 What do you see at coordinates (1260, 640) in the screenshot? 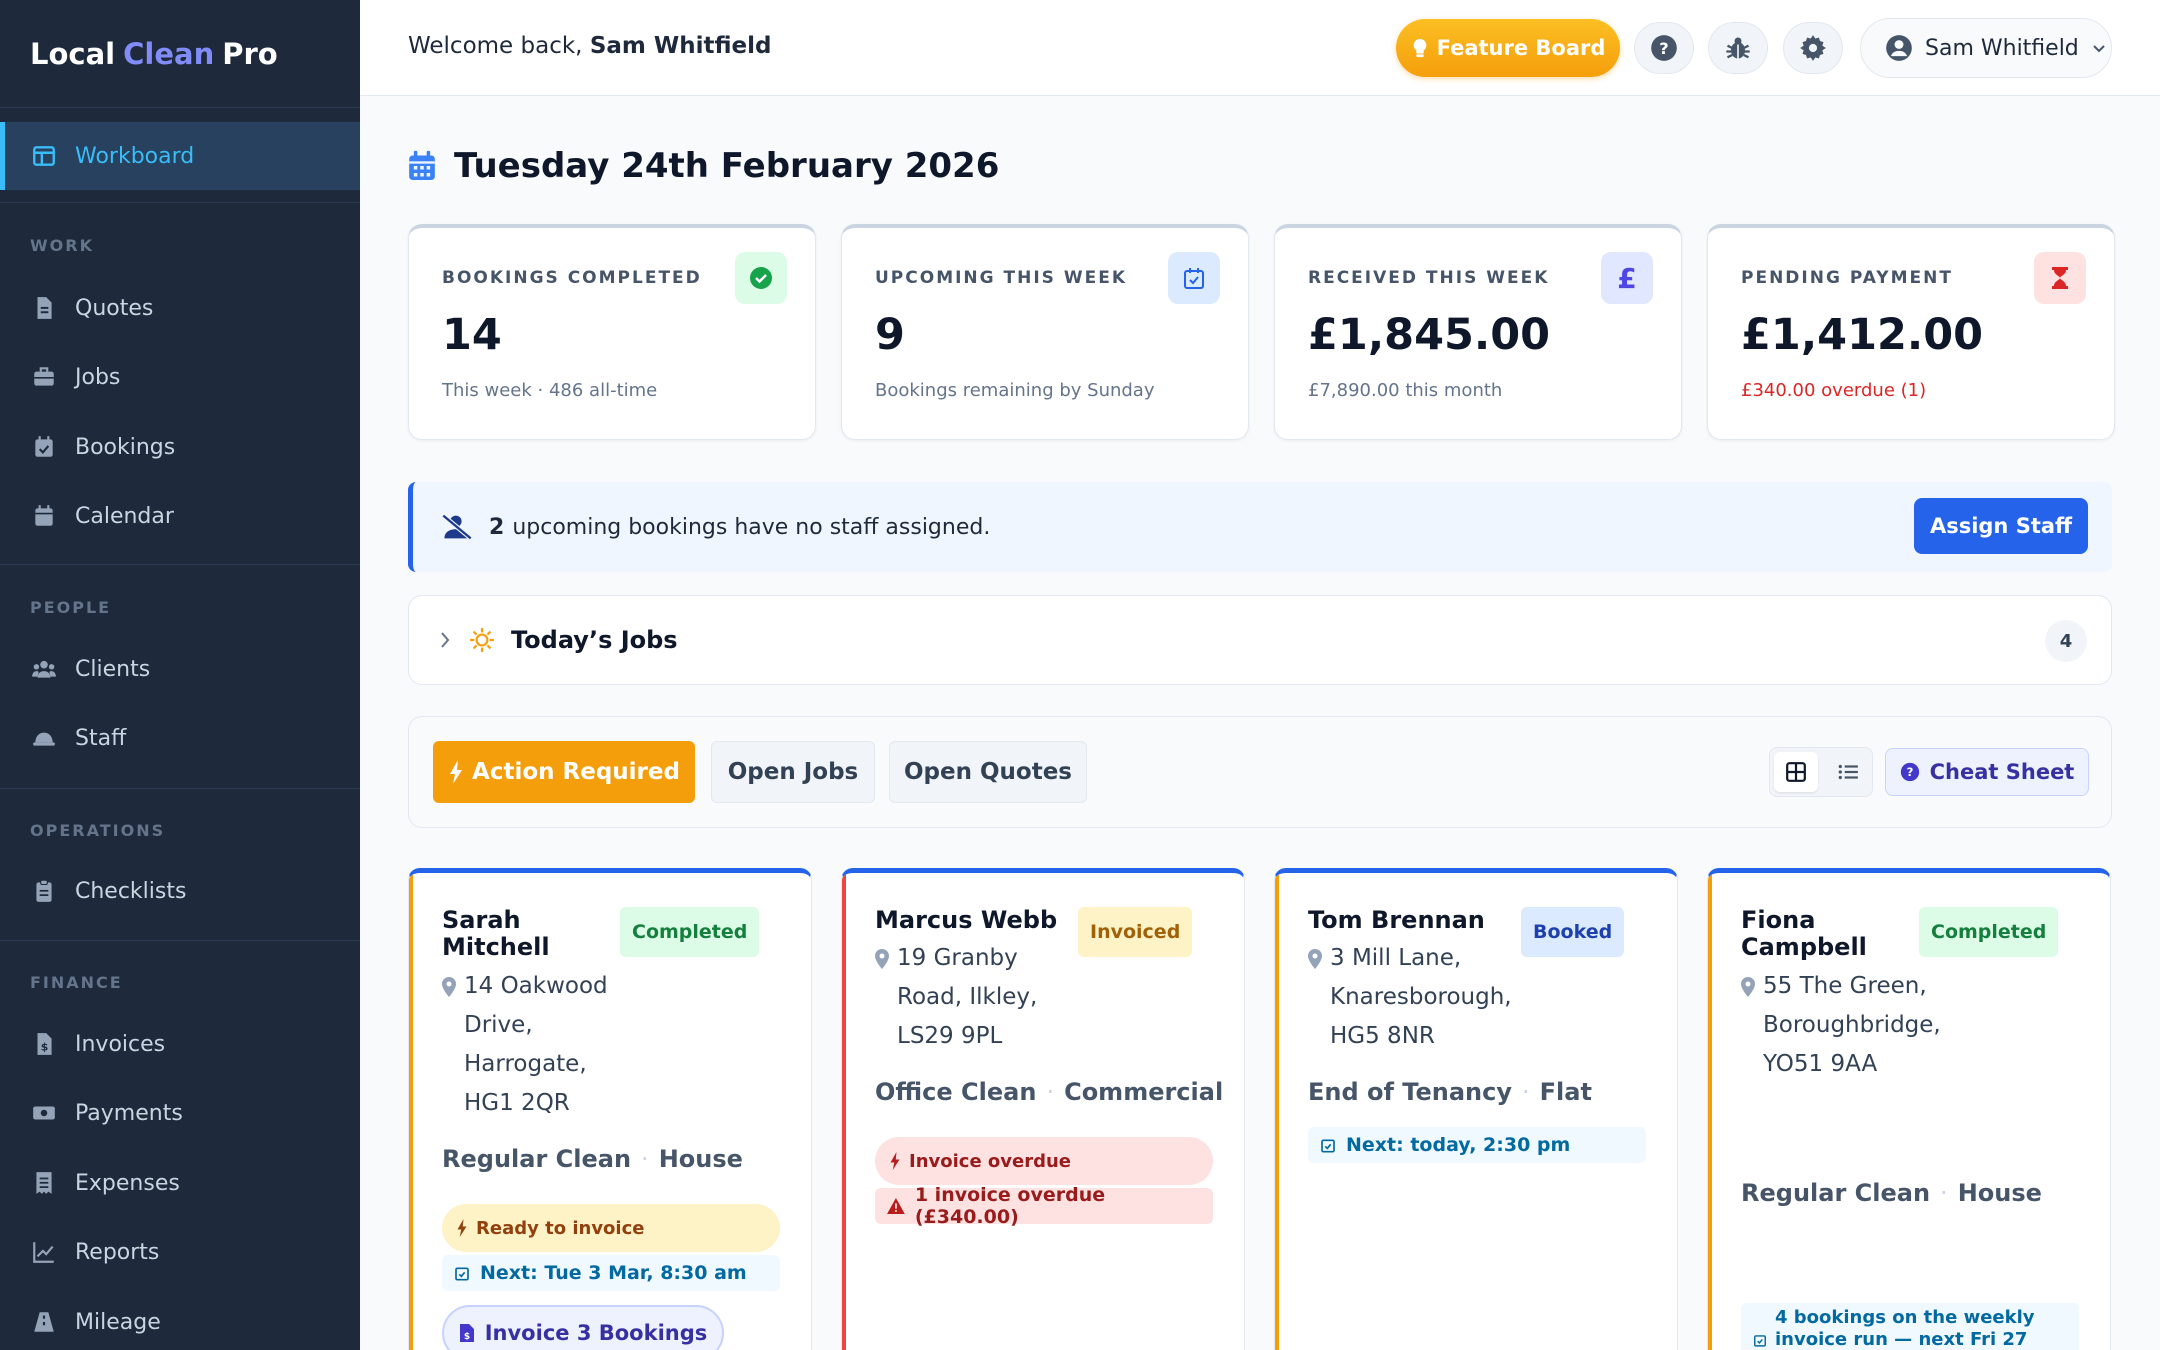
I see `todays-jobs-panel: Today’s Jobs 4` at bounding box center [1260, 640].